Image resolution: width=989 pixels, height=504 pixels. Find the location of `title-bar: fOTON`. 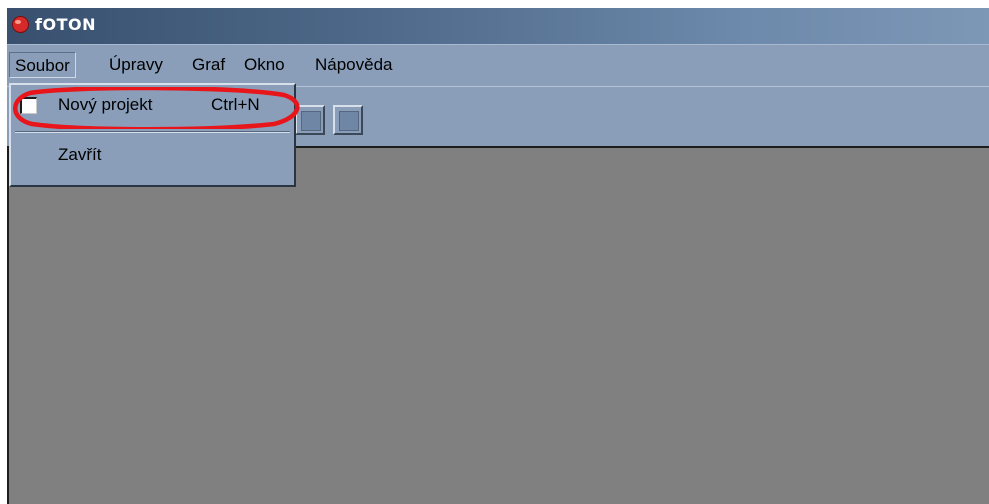

title-bar: fOTON is located at coordinates (498, 26).